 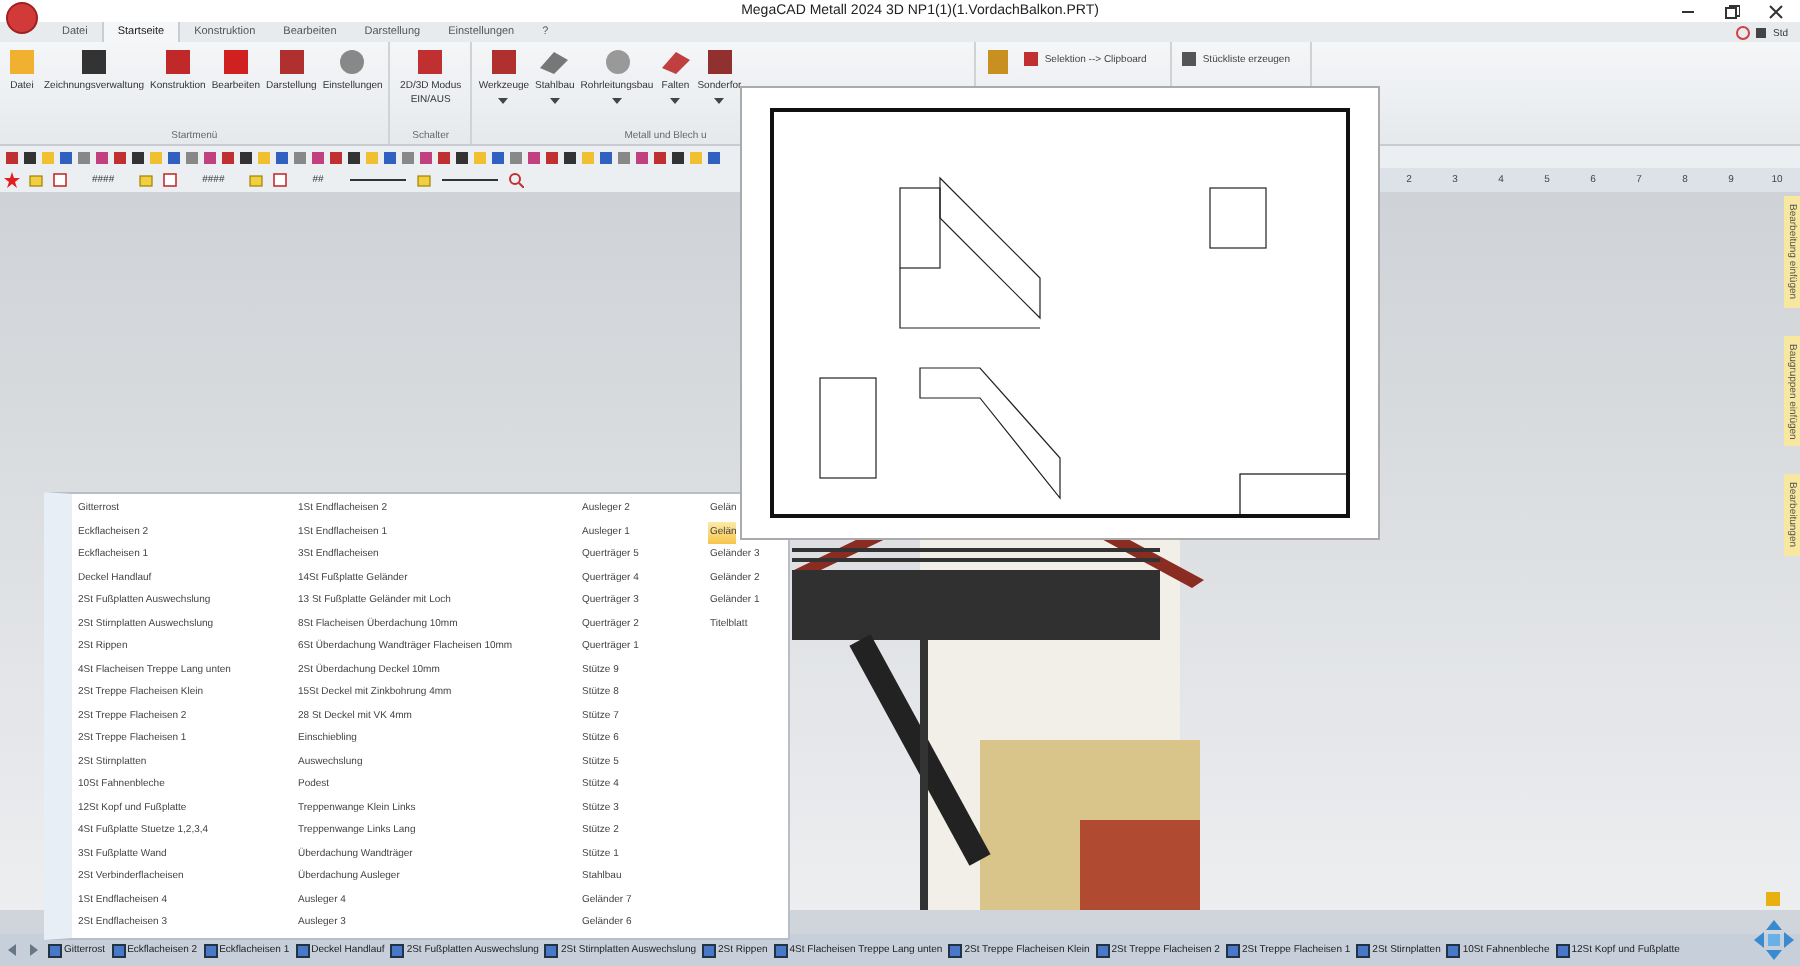 What do you see at coordinates (1774, 940) in the screenshot?
I see `navigation-arrows-icon` at bounding box center [1774, 940].